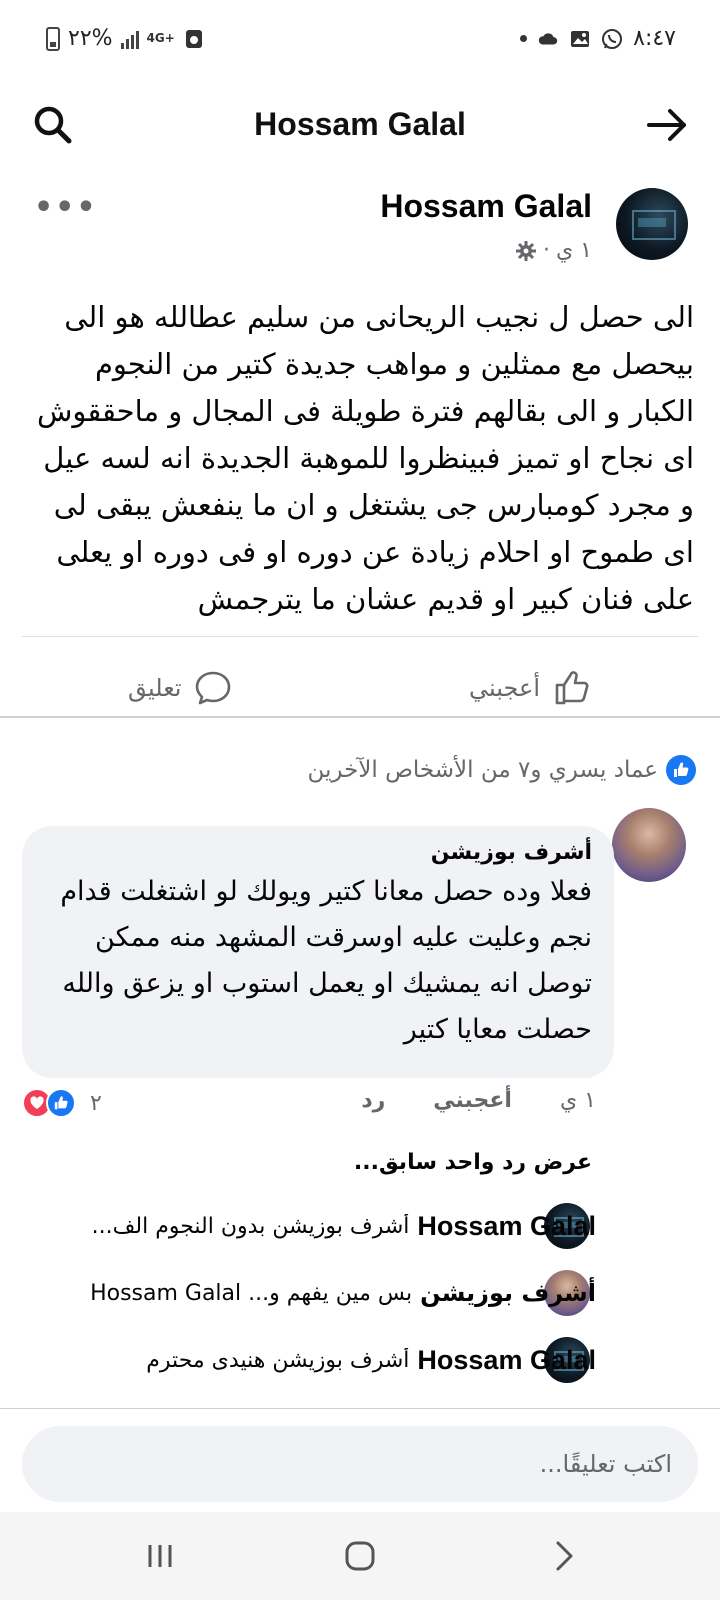 Image resolution: width=720 pixels, height=1600 pixels. I want to click on like-button: أعجبني, so click(530, 688).